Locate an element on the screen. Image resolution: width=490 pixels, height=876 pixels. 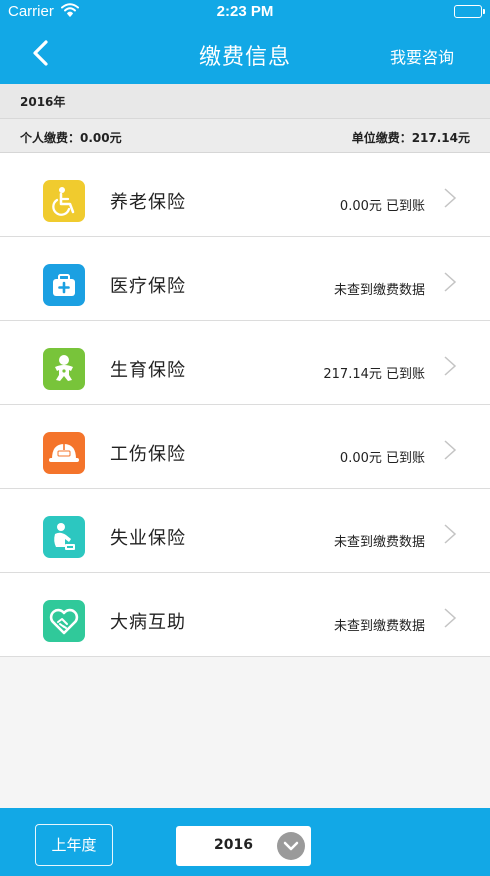
chevron-down-icon is located at coordinates (291, 846).